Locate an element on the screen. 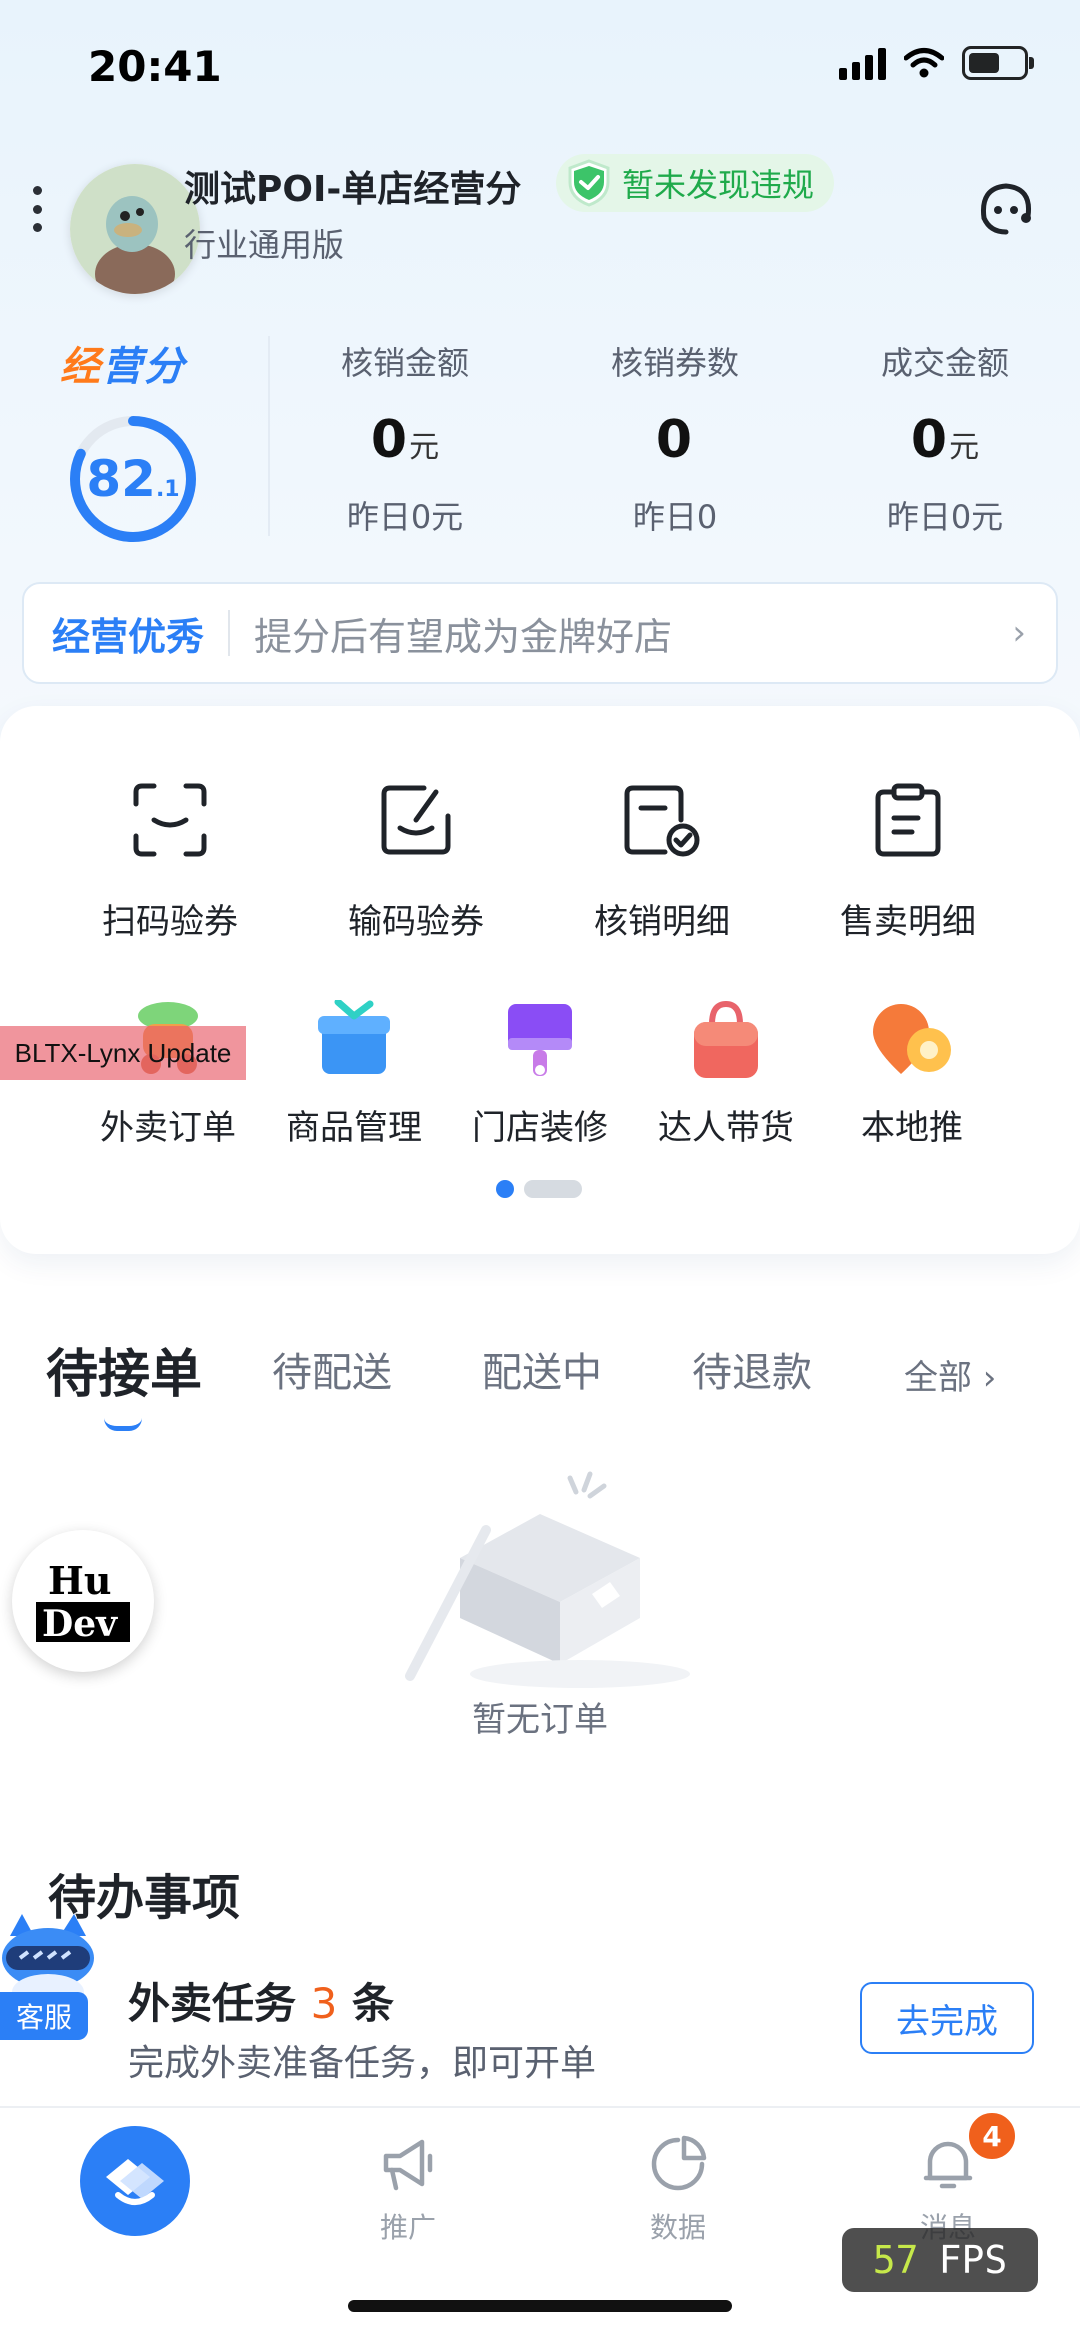 This screenshot has width=1080, height=2339. score-logo: 经营分 is located at coordinates (123, 367).